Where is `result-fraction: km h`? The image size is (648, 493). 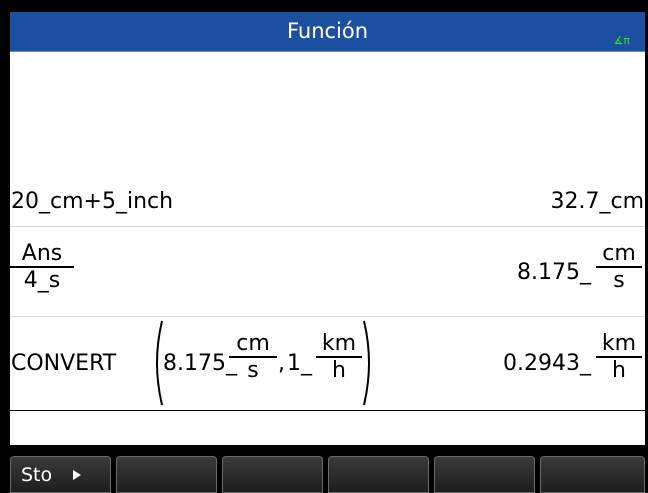
result-fraction: km h is located at coordinates (619, 357).